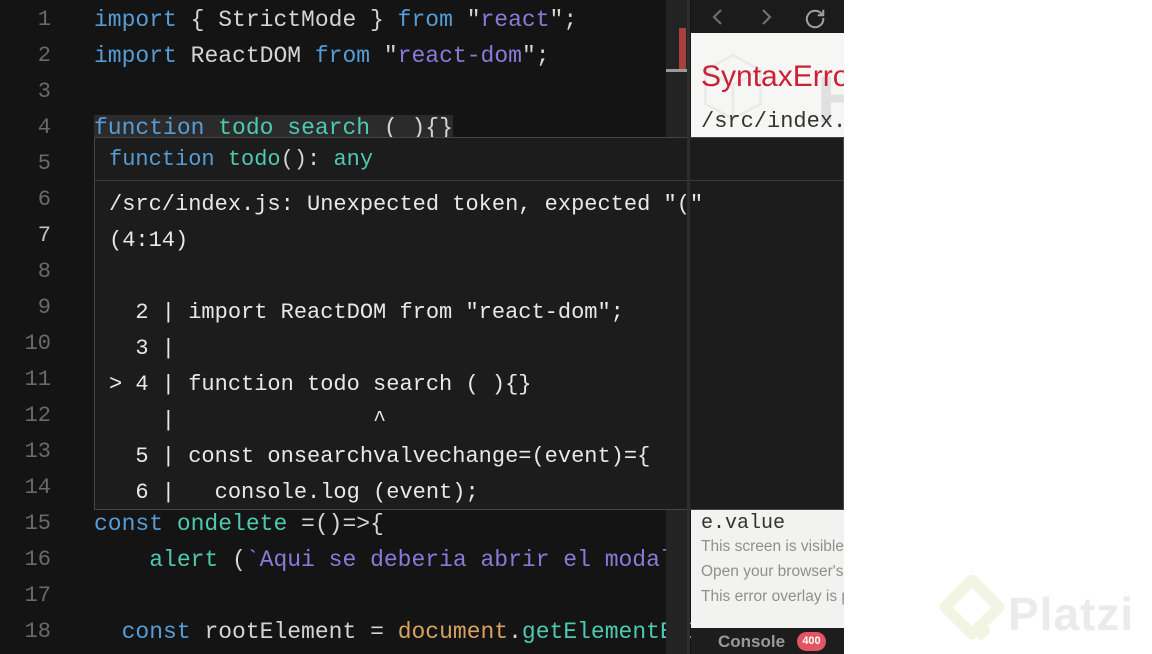 This screenshot has height=654, width=1152. Describe the element at coordinates (37, 343) in the screenshot. I see `line-number: 10` at that location.